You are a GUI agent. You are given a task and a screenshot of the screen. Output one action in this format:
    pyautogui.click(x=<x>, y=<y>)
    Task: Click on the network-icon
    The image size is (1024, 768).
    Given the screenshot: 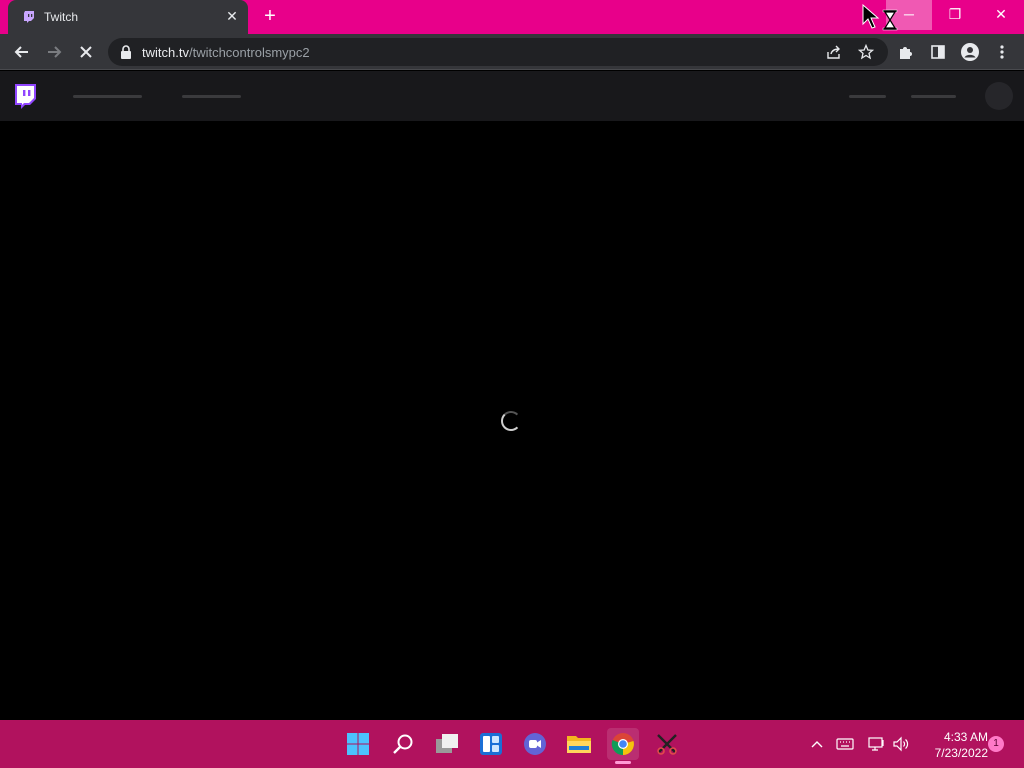 What is the action you would take?
    pyautogui.click(x=876, y=744)
    